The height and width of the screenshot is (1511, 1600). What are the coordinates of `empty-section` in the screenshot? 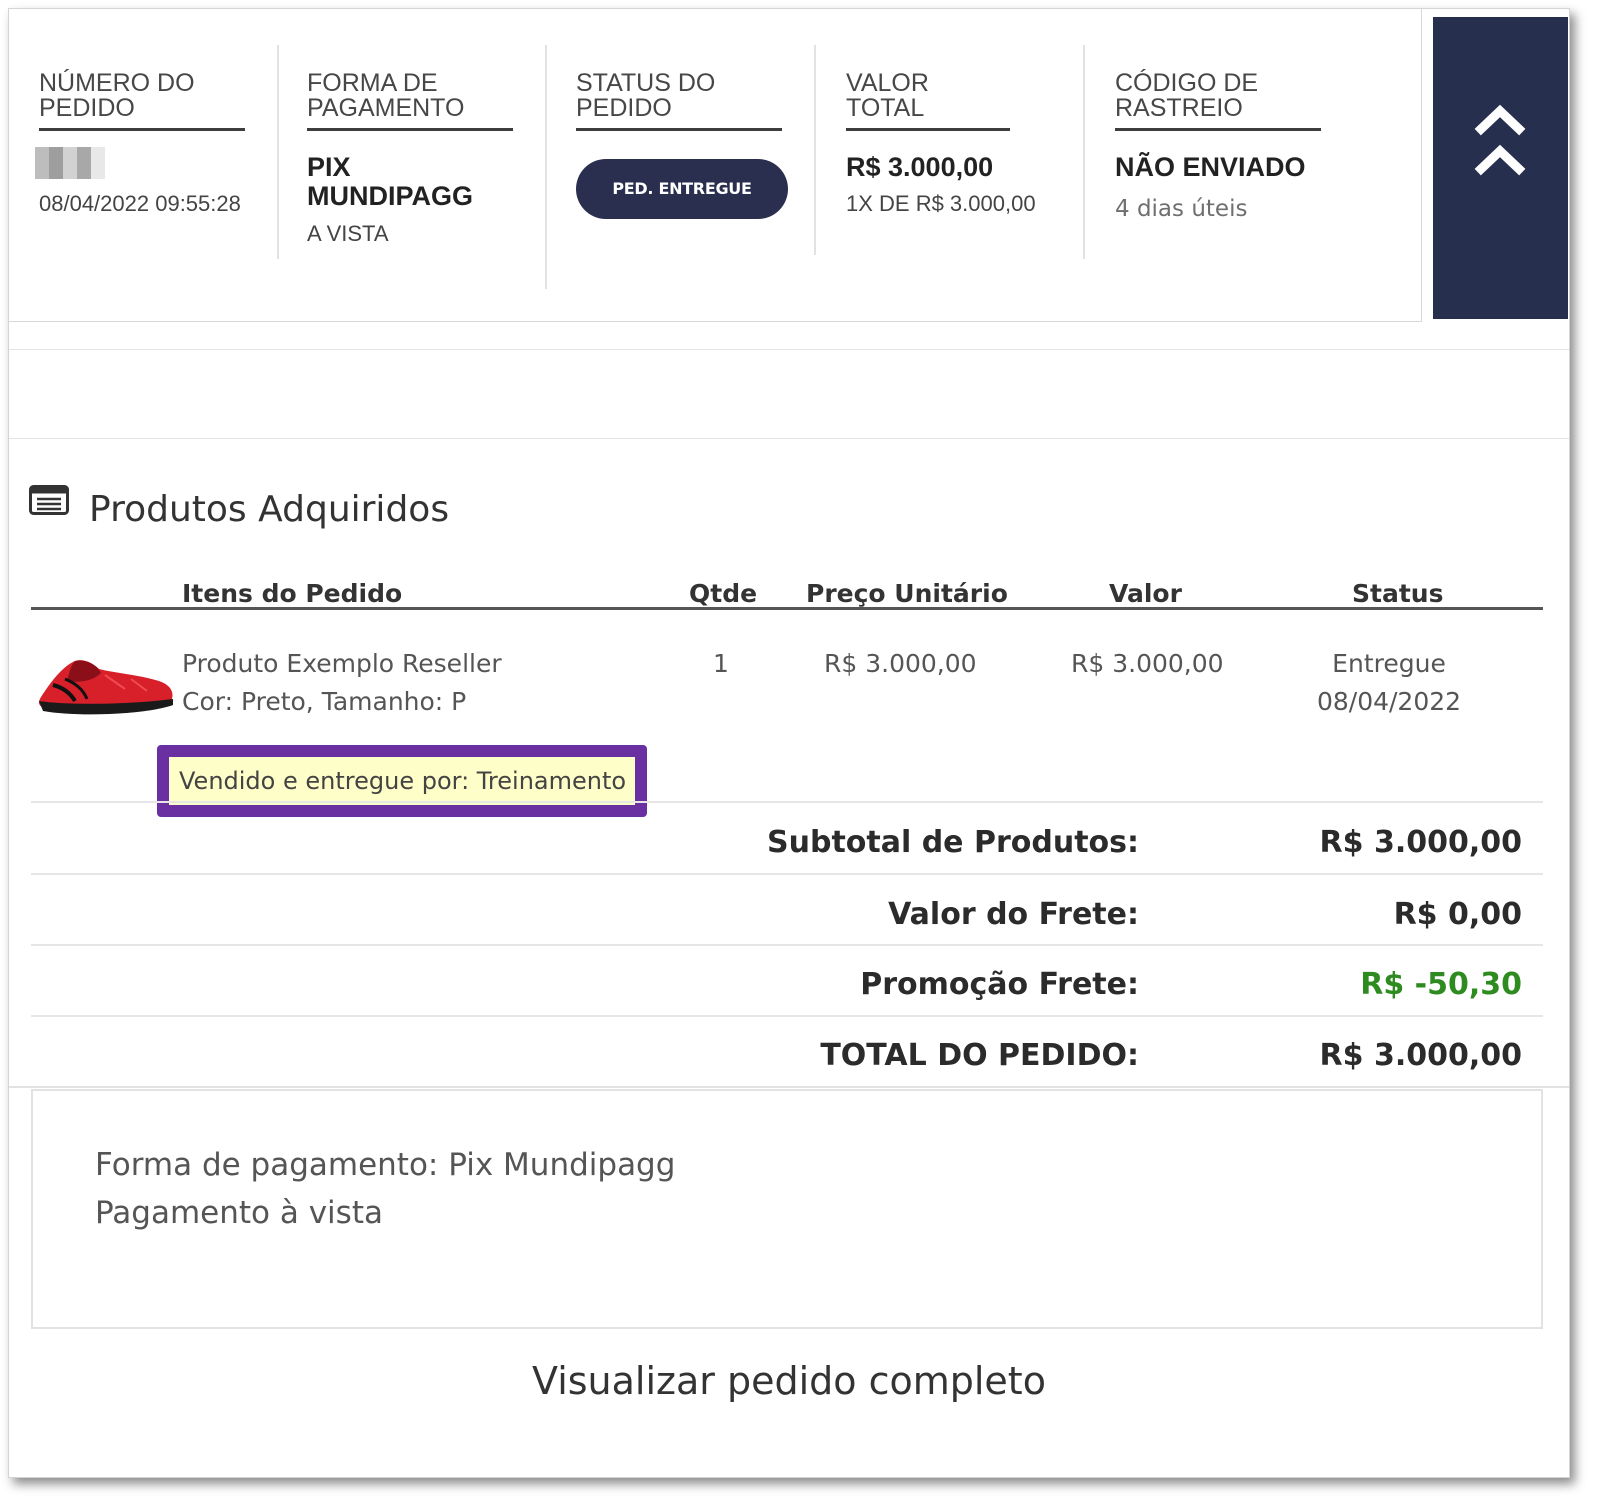 It's located at (789, 394).